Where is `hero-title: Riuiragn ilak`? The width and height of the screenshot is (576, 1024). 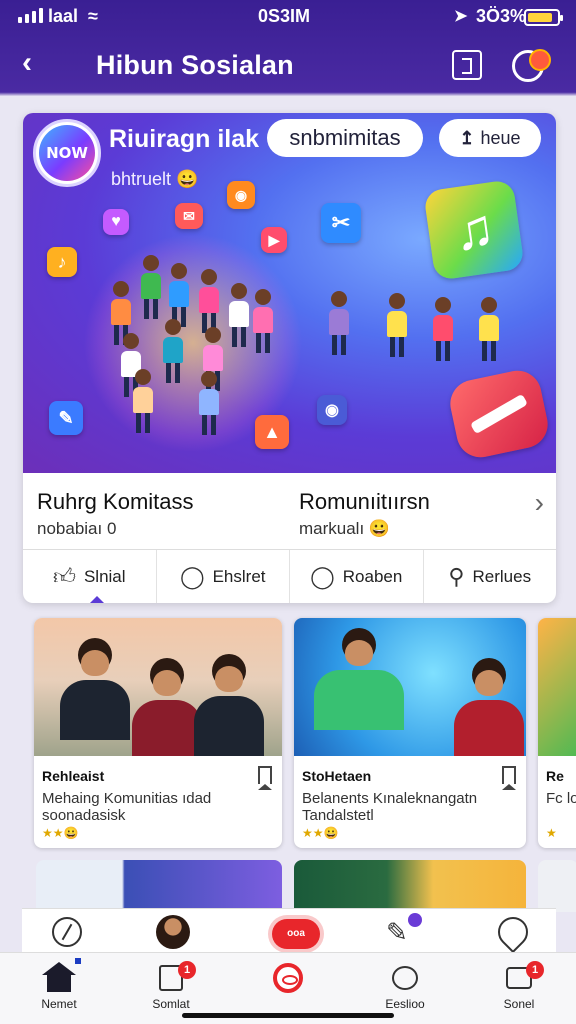 hero-title: Riuiragn ilak is located at coordinates (184, 139).